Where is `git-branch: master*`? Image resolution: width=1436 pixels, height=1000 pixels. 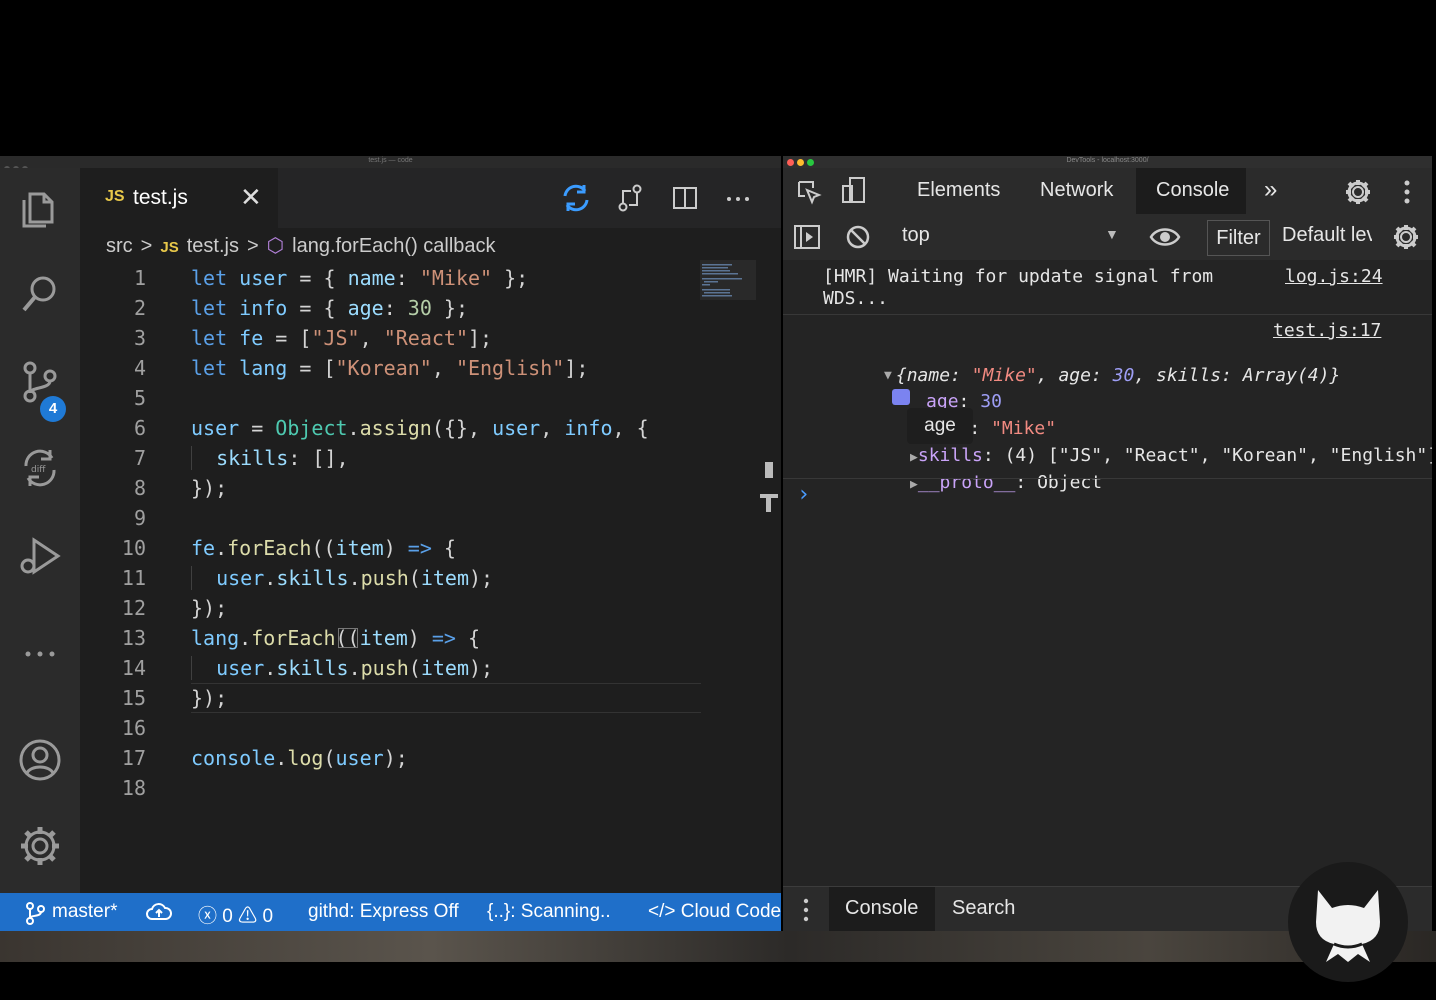 git-branch: master* is located at coordinates (84, 912).